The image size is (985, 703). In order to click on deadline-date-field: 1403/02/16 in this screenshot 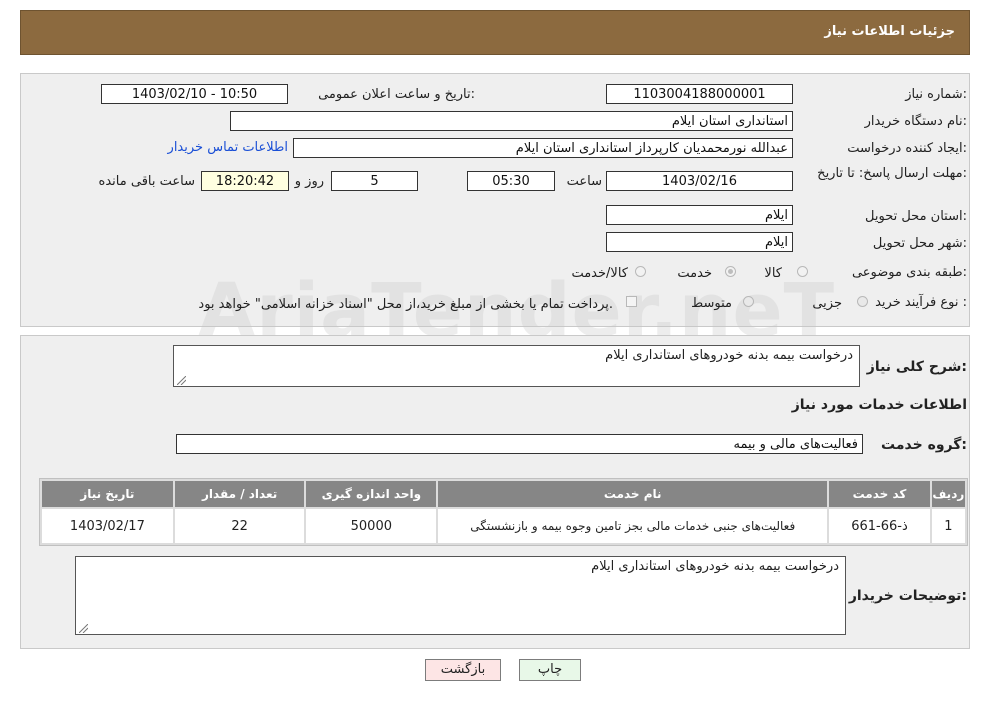, I will do `click(699, 181)`.